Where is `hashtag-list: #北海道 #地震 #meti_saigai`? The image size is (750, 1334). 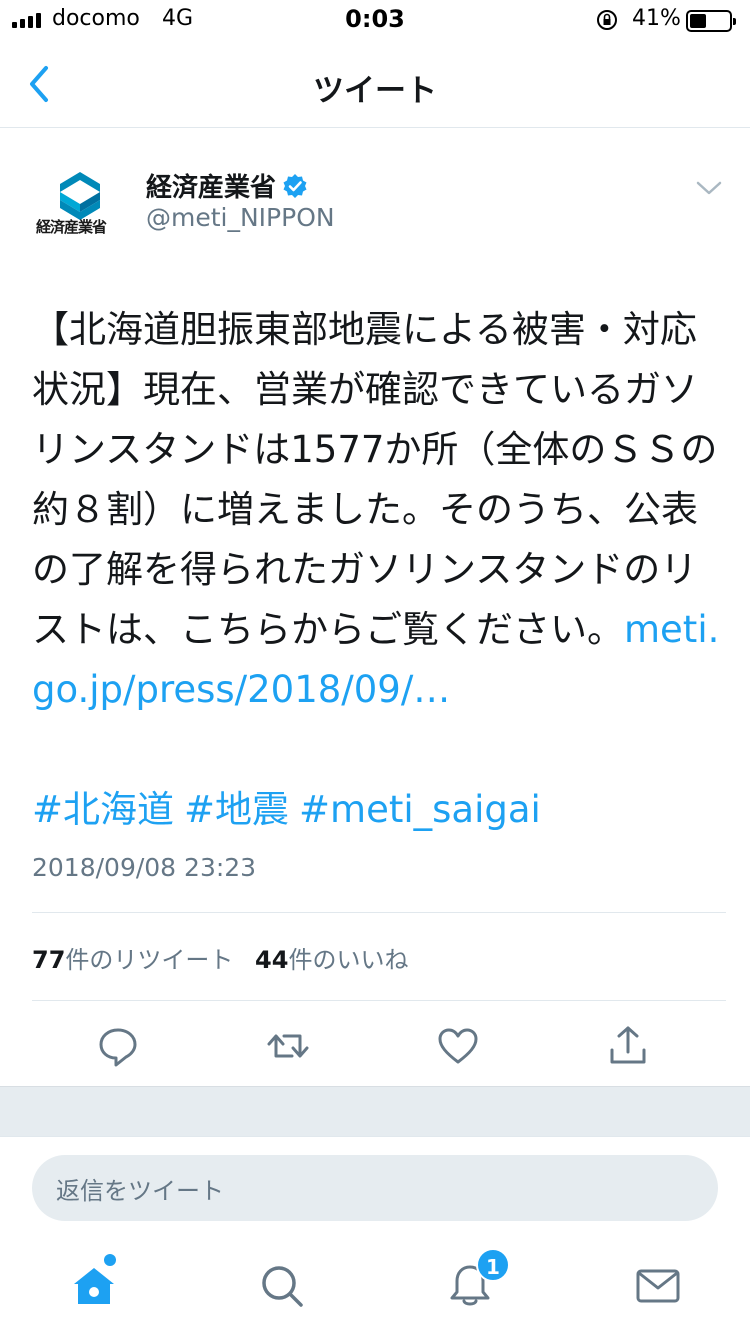 hashtag-list: #北海道 #地震 #meti_saigai is located at coordinates (291, 810).